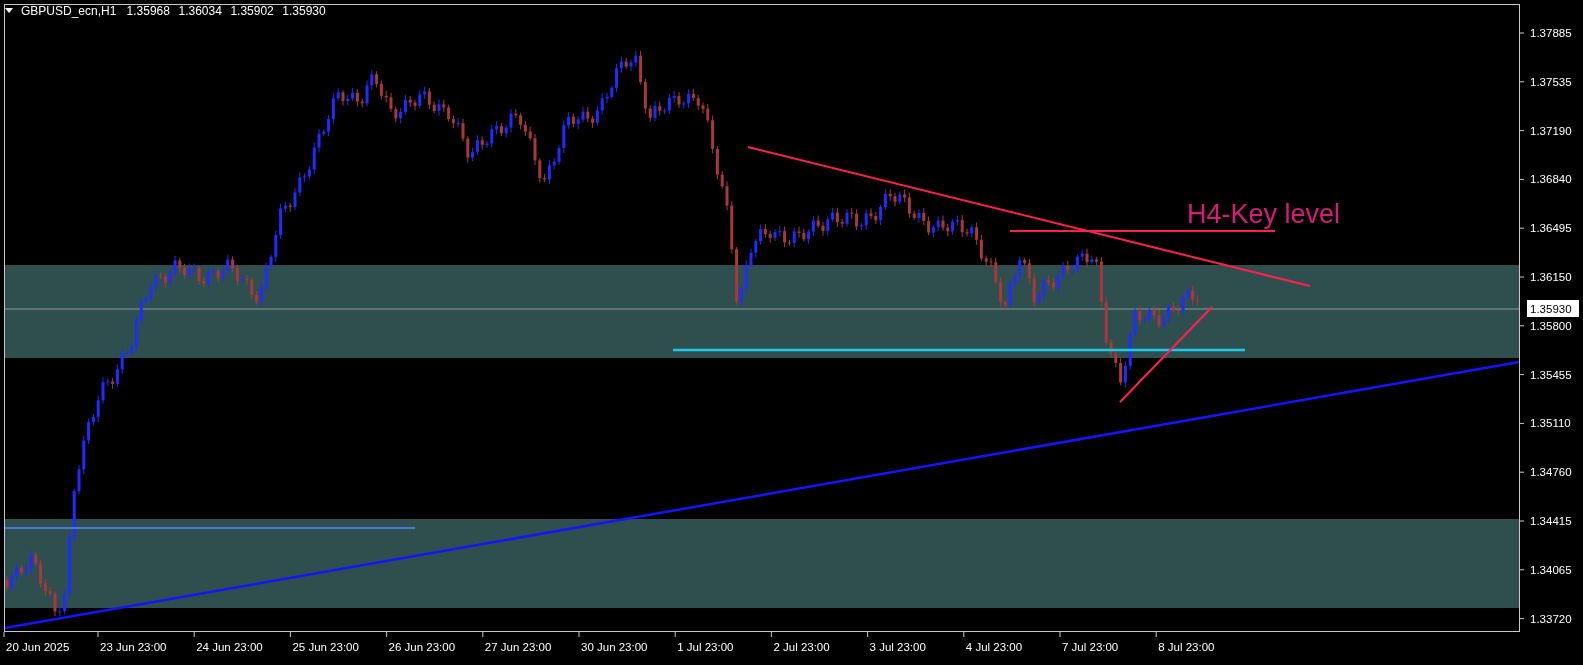  I want to click on time-tick-label: 3 Jul 23:00, so click(897, 647).